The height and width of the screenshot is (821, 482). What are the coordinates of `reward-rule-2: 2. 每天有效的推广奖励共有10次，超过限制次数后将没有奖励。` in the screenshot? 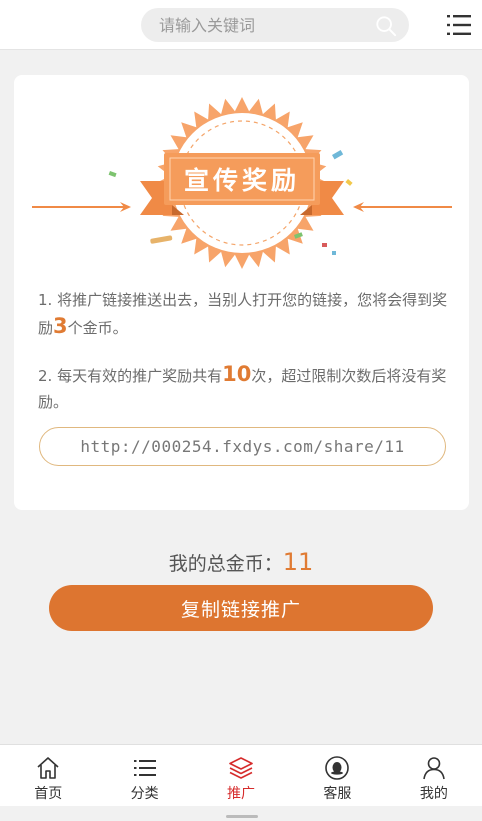 It's located at (242, 386).